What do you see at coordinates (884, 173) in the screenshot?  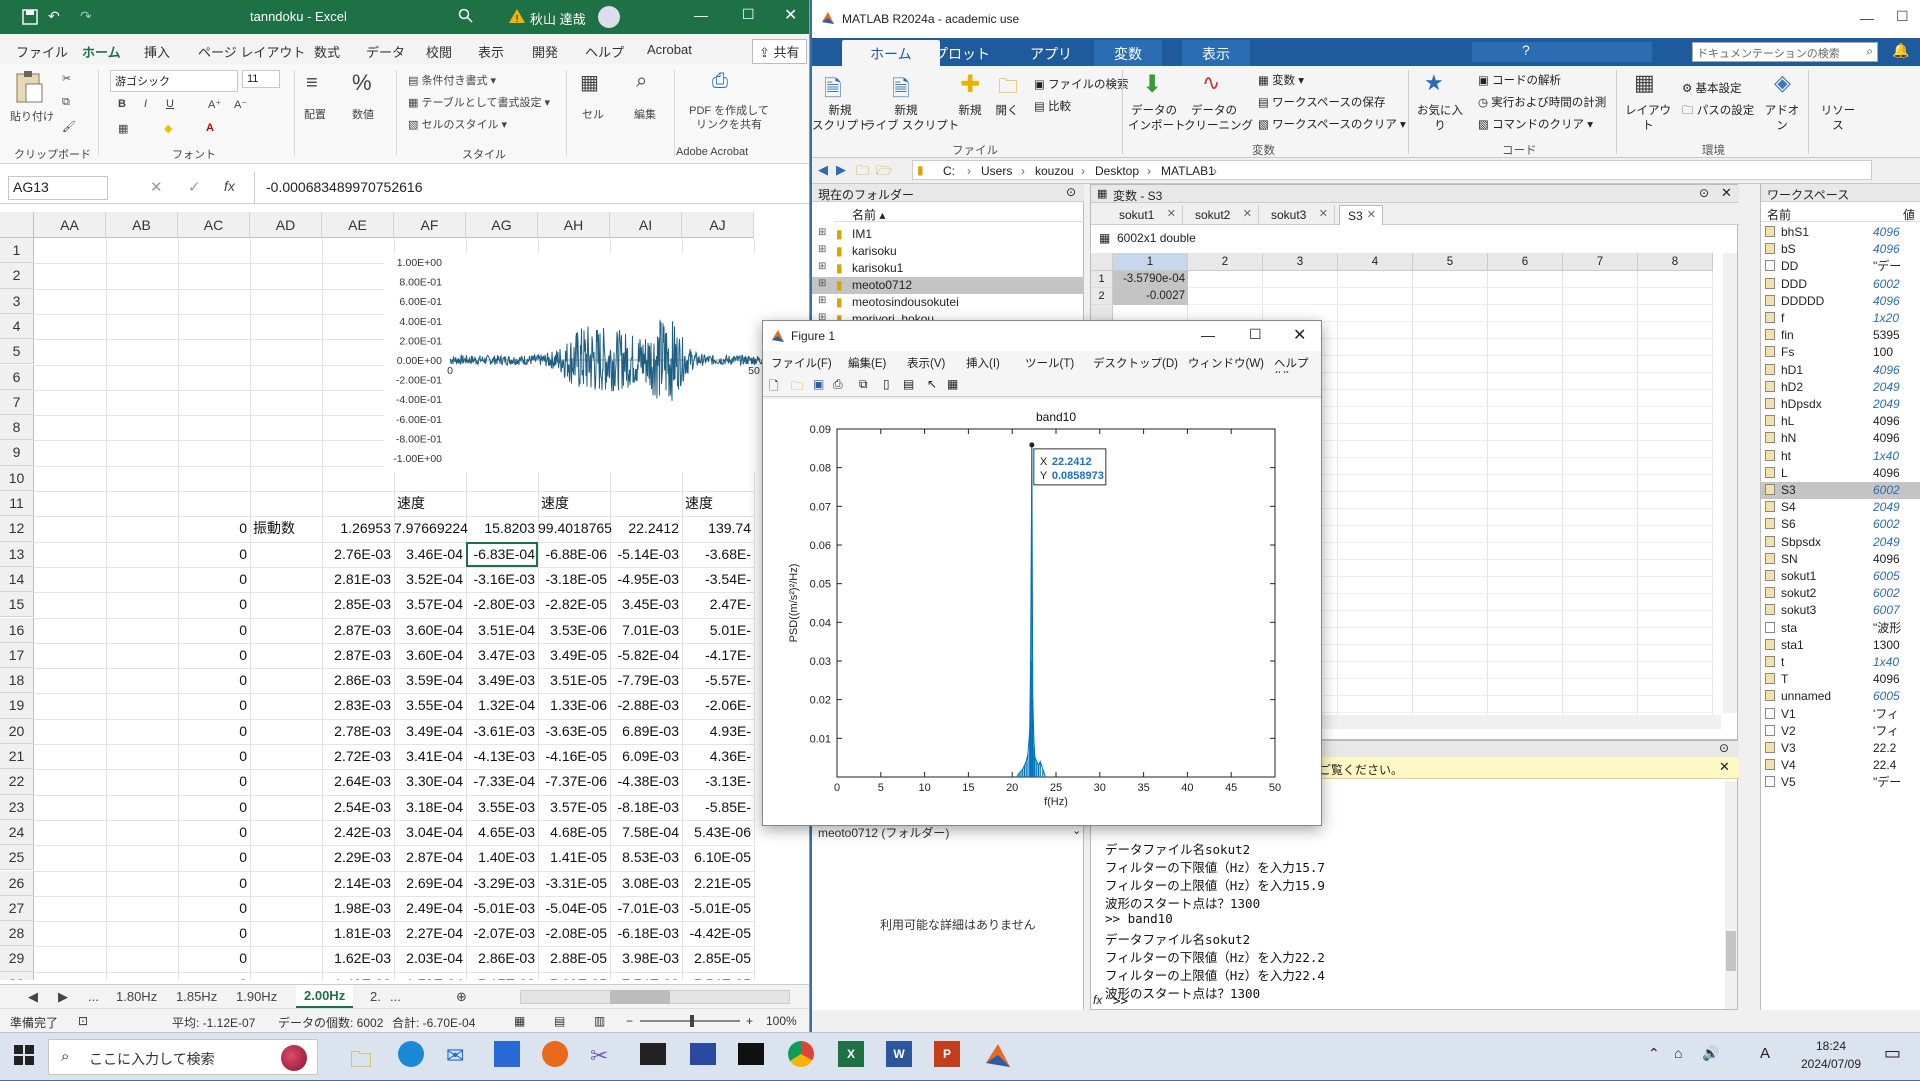 I see `browse-folder-icon: 🗁` at bounding box center [884, 173].